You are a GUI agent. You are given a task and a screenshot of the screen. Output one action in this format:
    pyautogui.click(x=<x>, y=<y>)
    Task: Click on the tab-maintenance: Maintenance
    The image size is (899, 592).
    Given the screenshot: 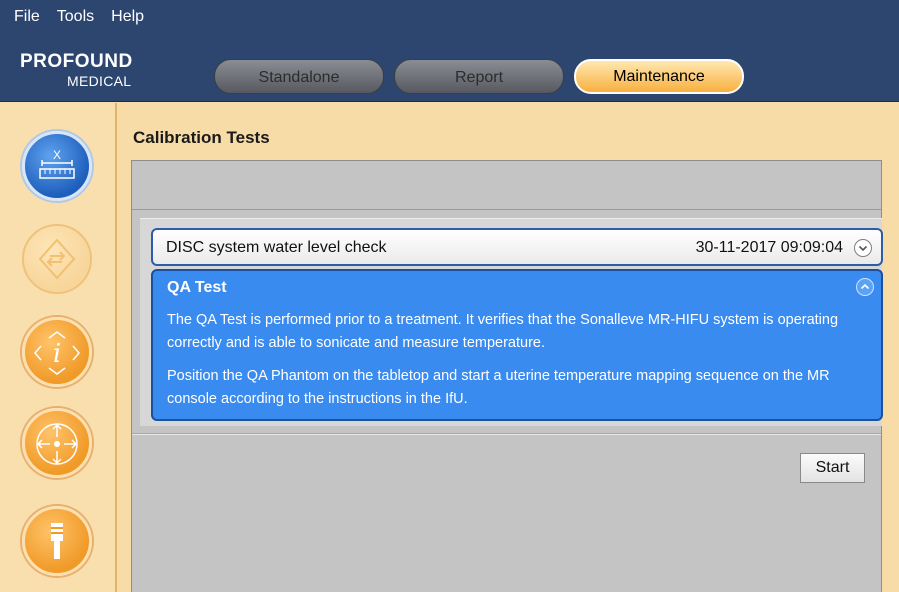 What is the action you would take?
    pyautogui.click(x=659, y=76)
    